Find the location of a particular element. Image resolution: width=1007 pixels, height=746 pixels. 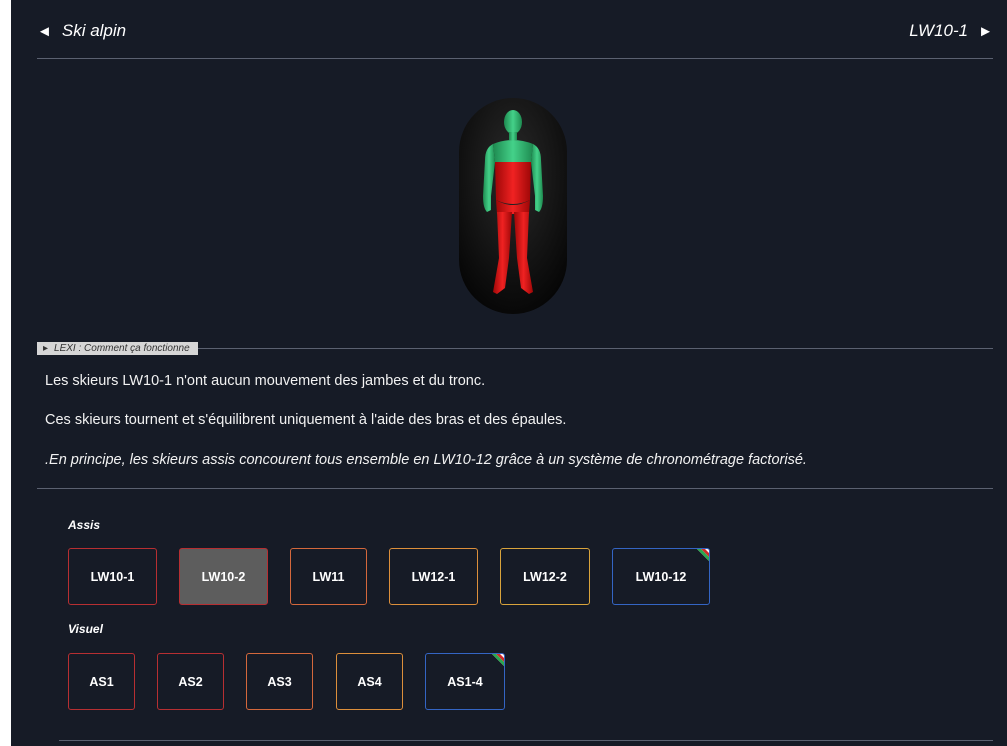

prev-sport-label: Ski alpin is located at coordinates (94, 30).